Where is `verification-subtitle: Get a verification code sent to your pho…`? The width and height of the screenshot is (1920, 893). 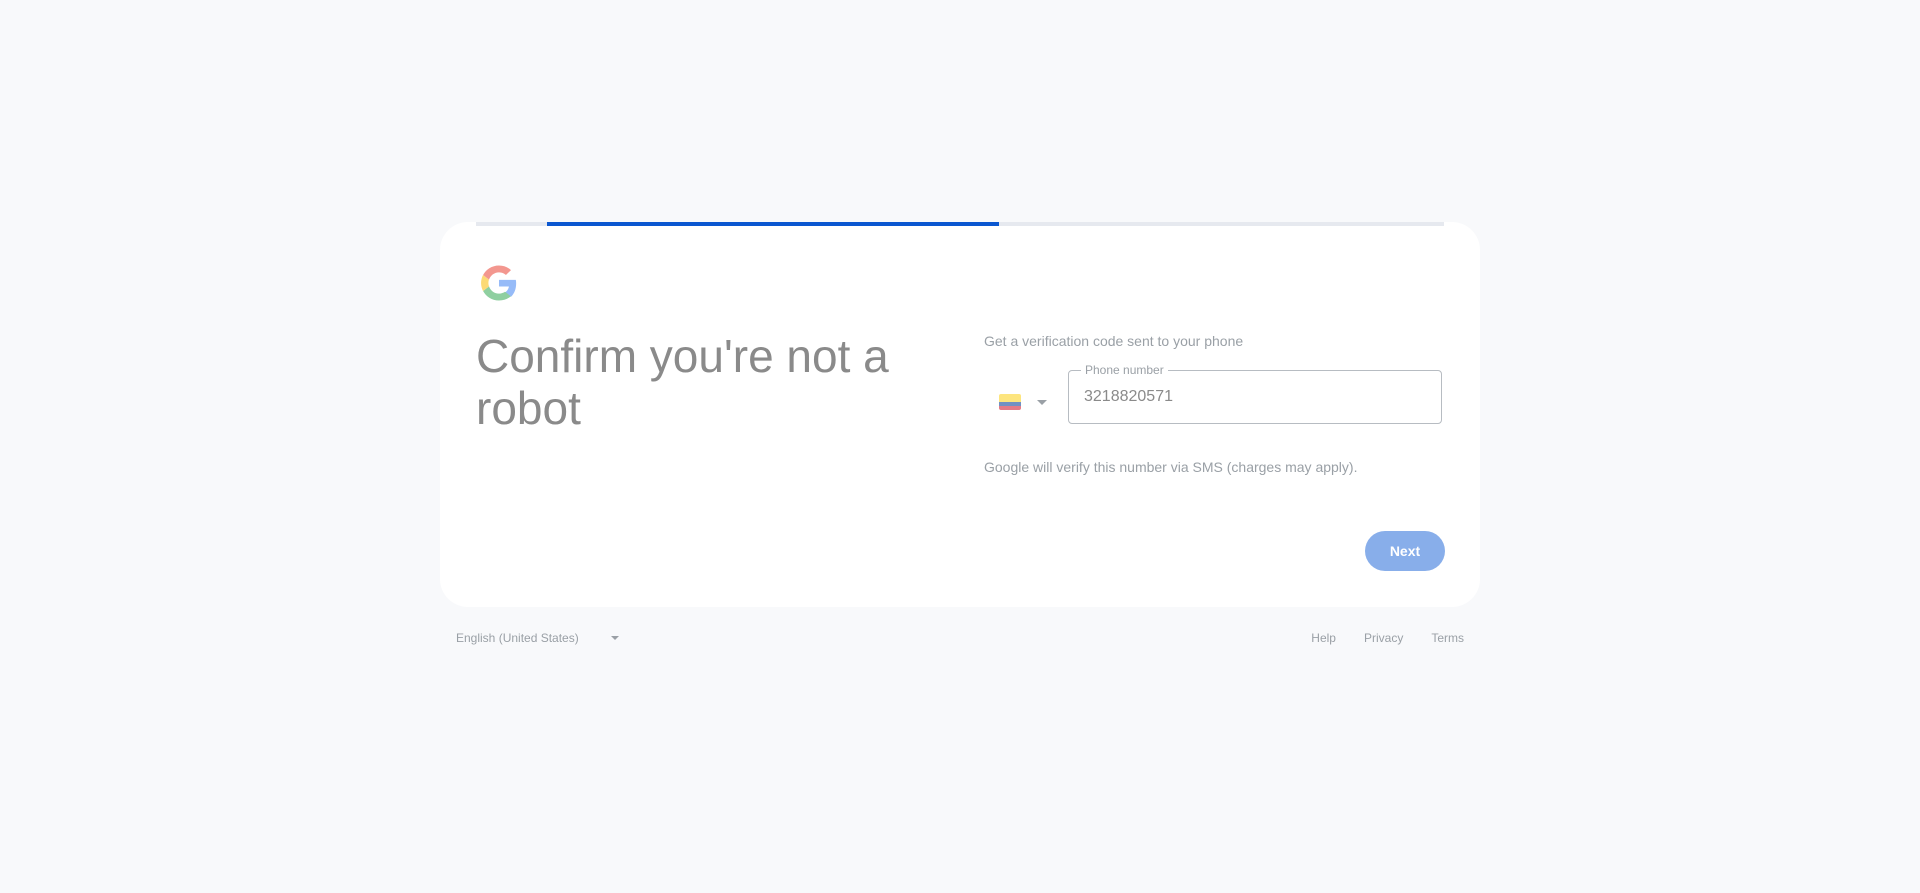
verification-subtitle: Get a verification code sent to your pho… is located at coordinates (1114, 341).